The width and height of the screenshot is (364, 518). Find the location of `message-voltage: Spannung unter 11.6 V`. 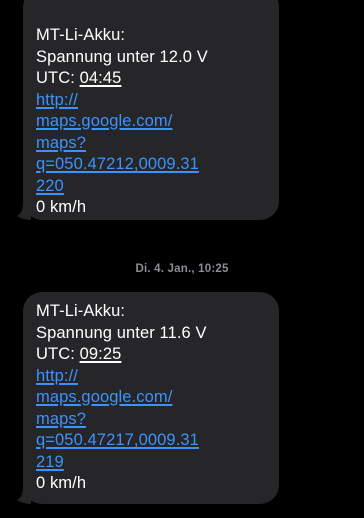

message-voltage: Spannung unter 11.6 V is located at coordinates (121, 332).